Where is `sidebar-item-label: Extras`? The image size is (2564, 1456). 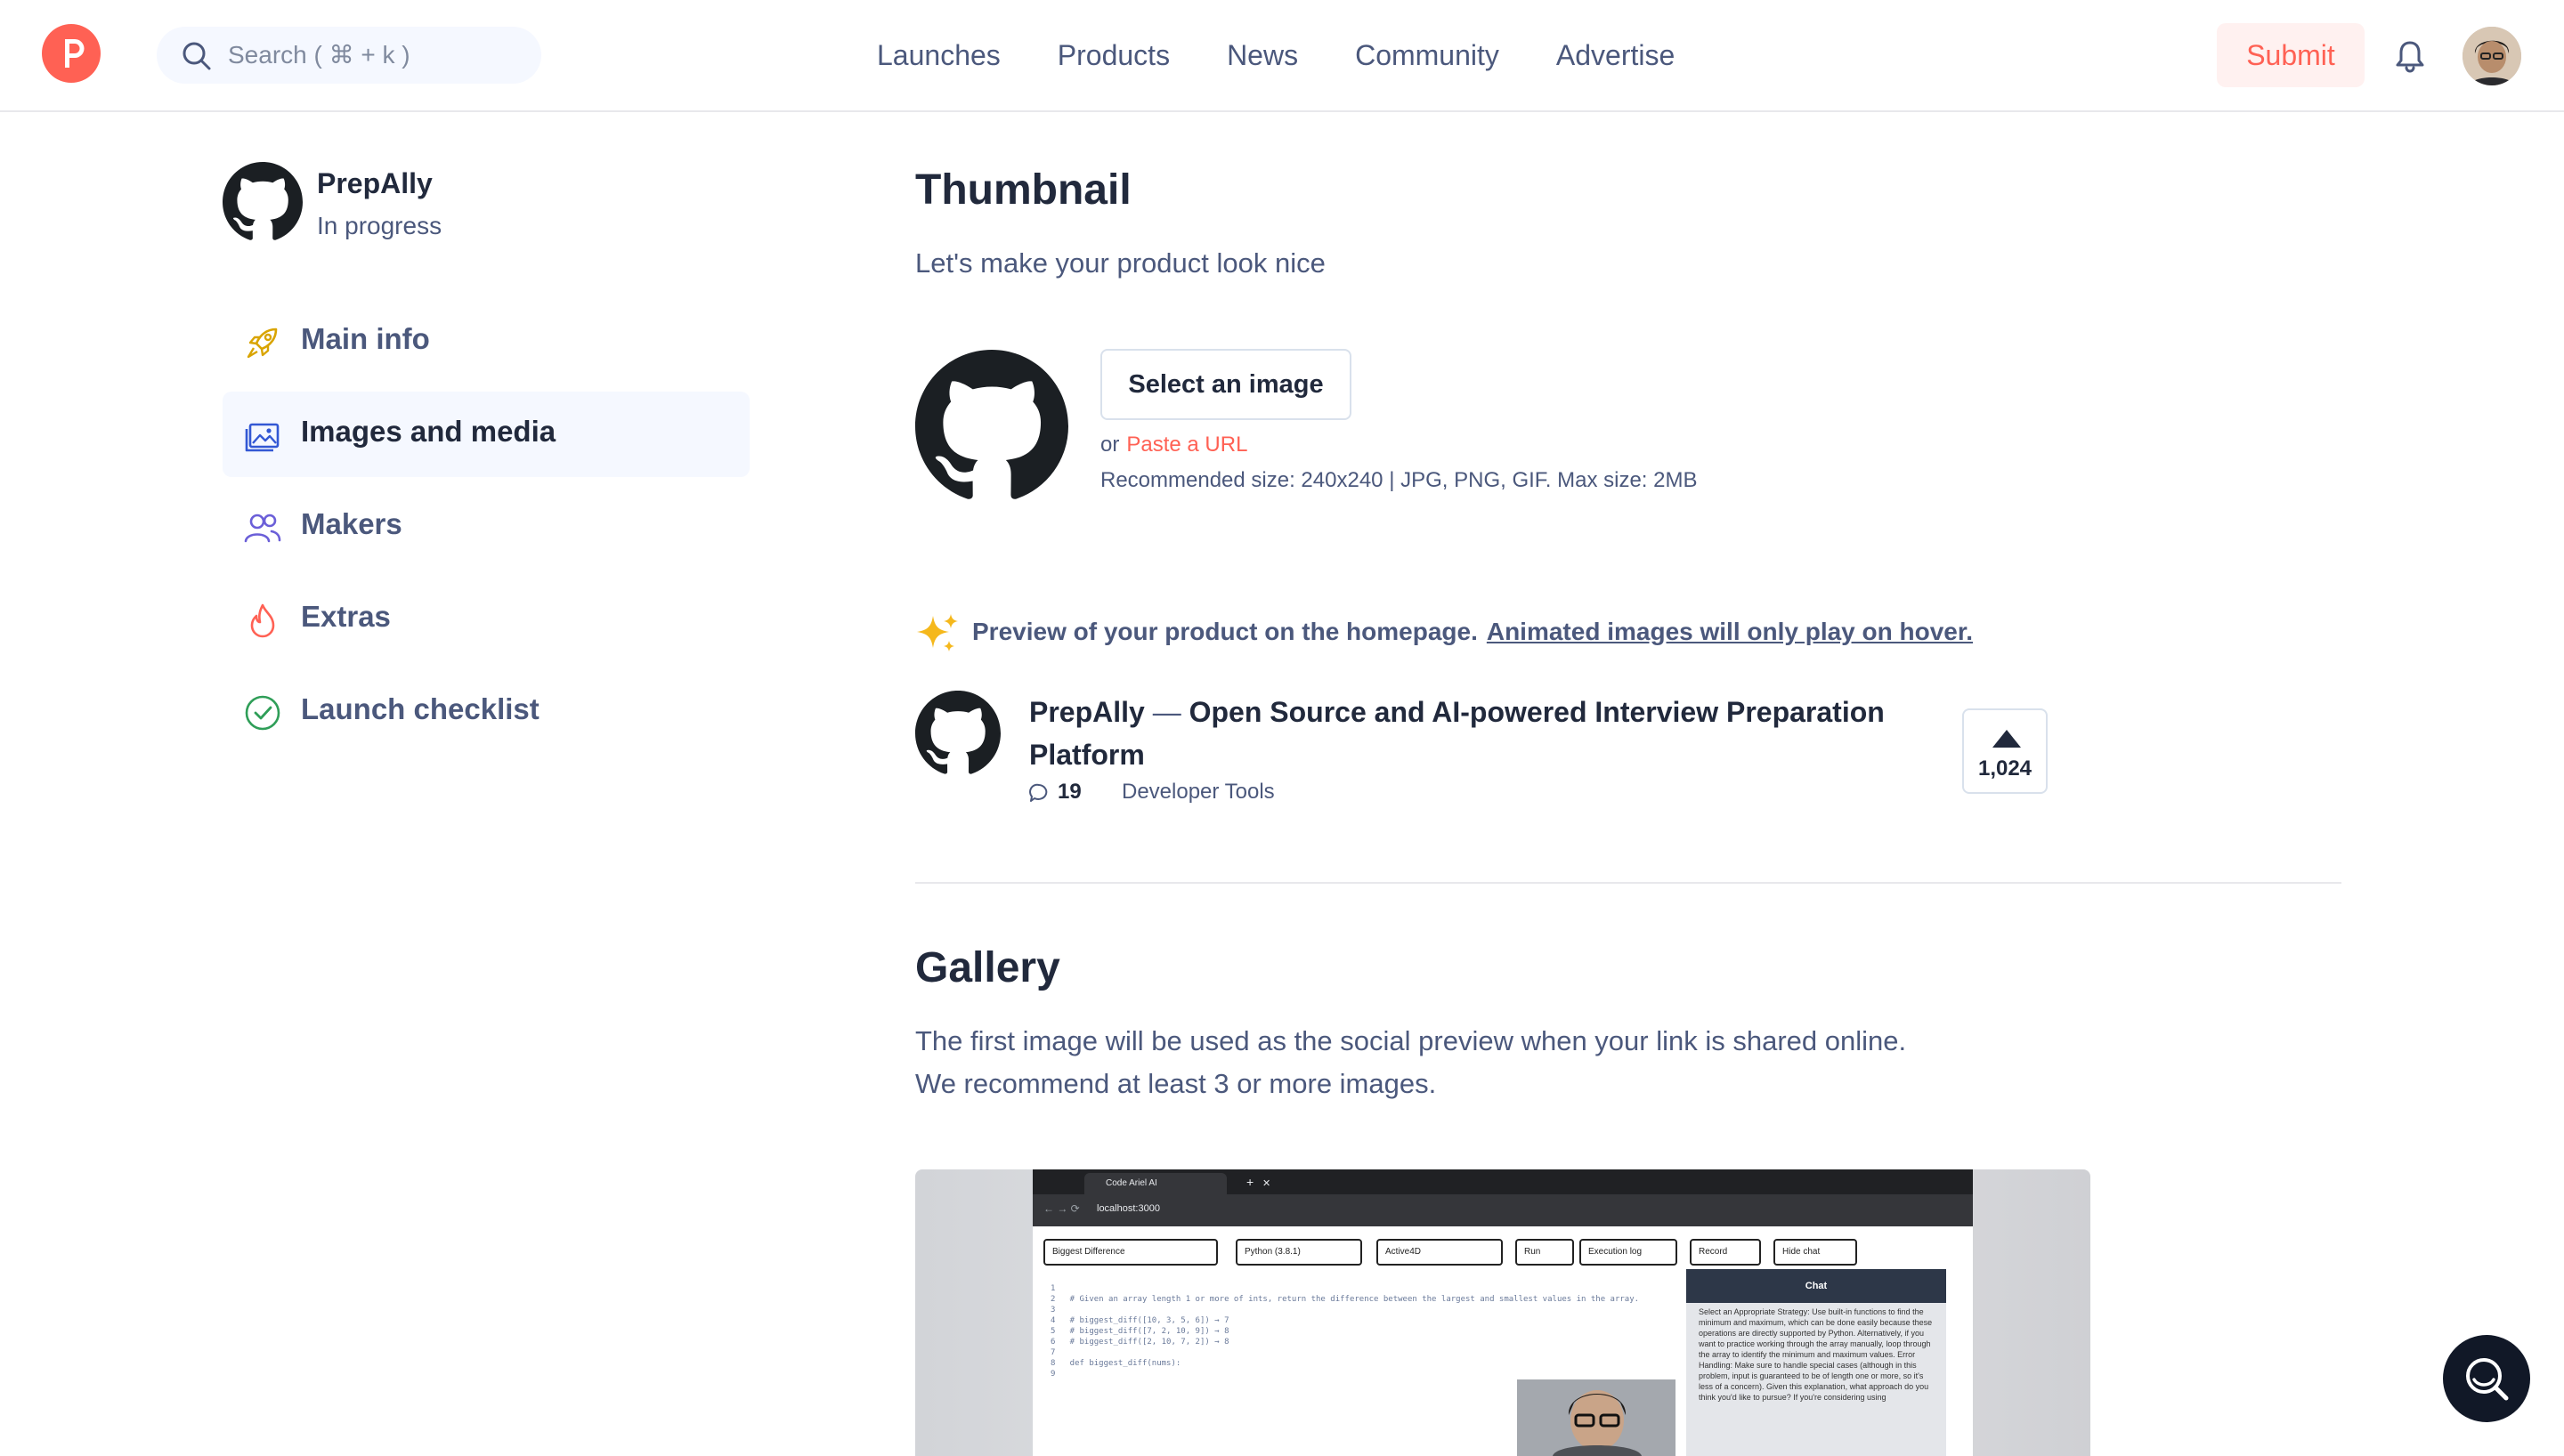
sidebar-item-label: Extras is located at coordinates (346, 616).